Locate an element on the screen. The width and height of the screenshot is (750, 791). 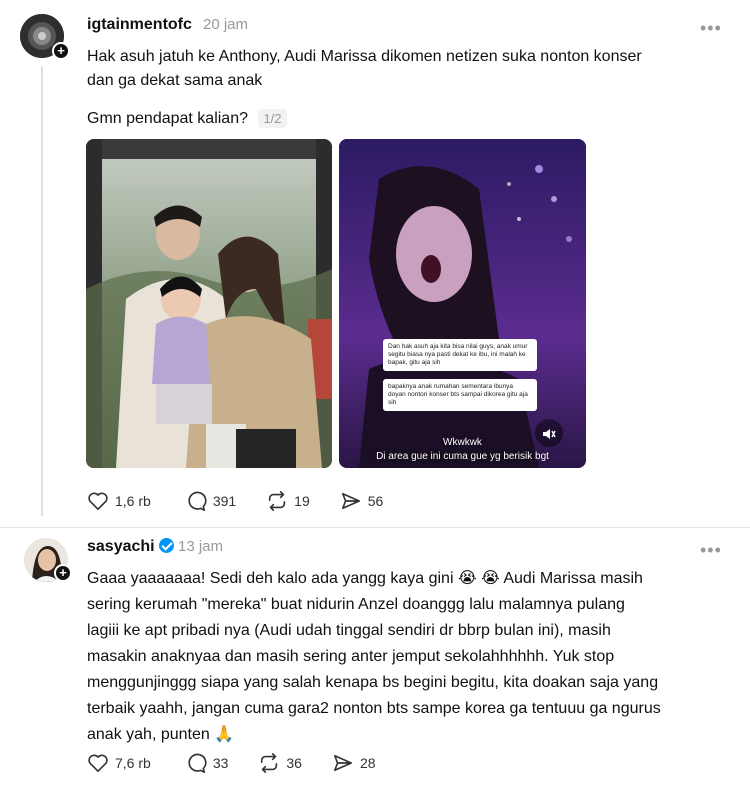
repost-count: 19 is located at coordinates (302, 501).